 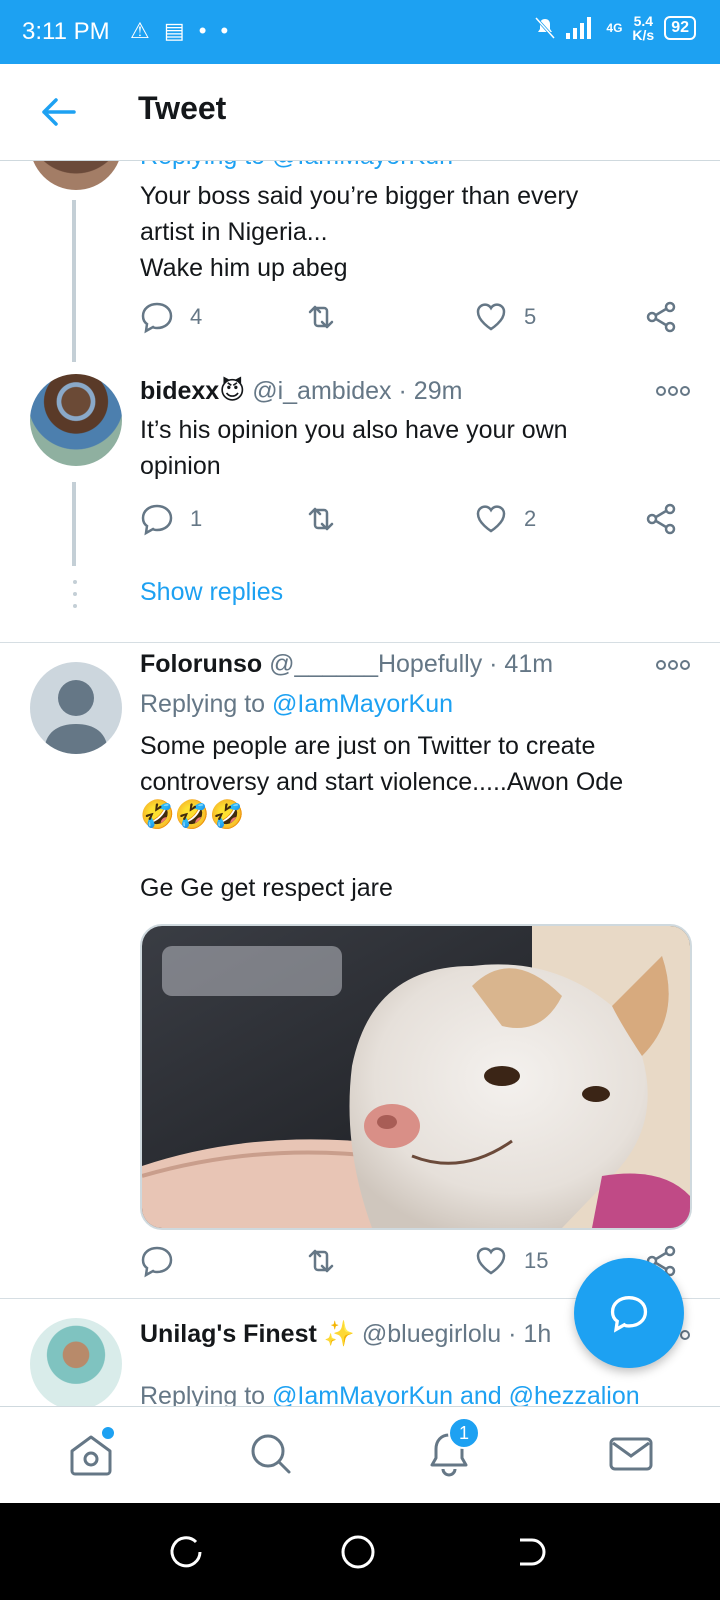 What do you see at coordinates (362, 704) in the screenshot?
I see `replying-to-link: @IamMayorKun` at bounding box center [362, 704].